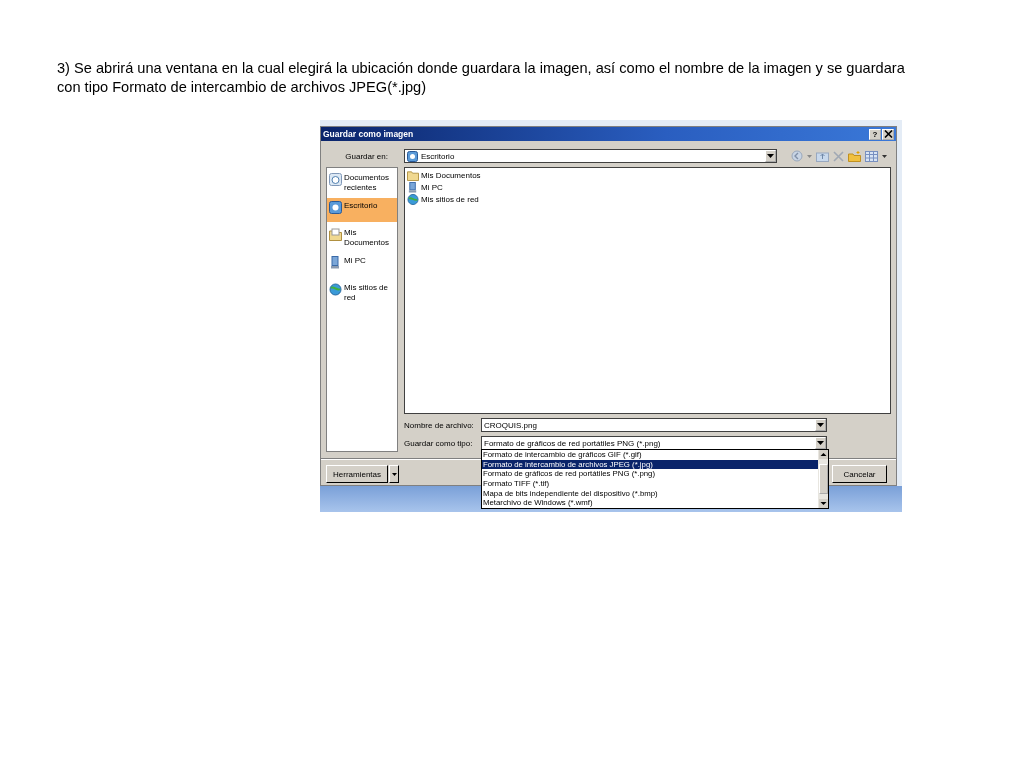  I want to click on file-name-label: Nombre de archivo:, so click(439, 425).